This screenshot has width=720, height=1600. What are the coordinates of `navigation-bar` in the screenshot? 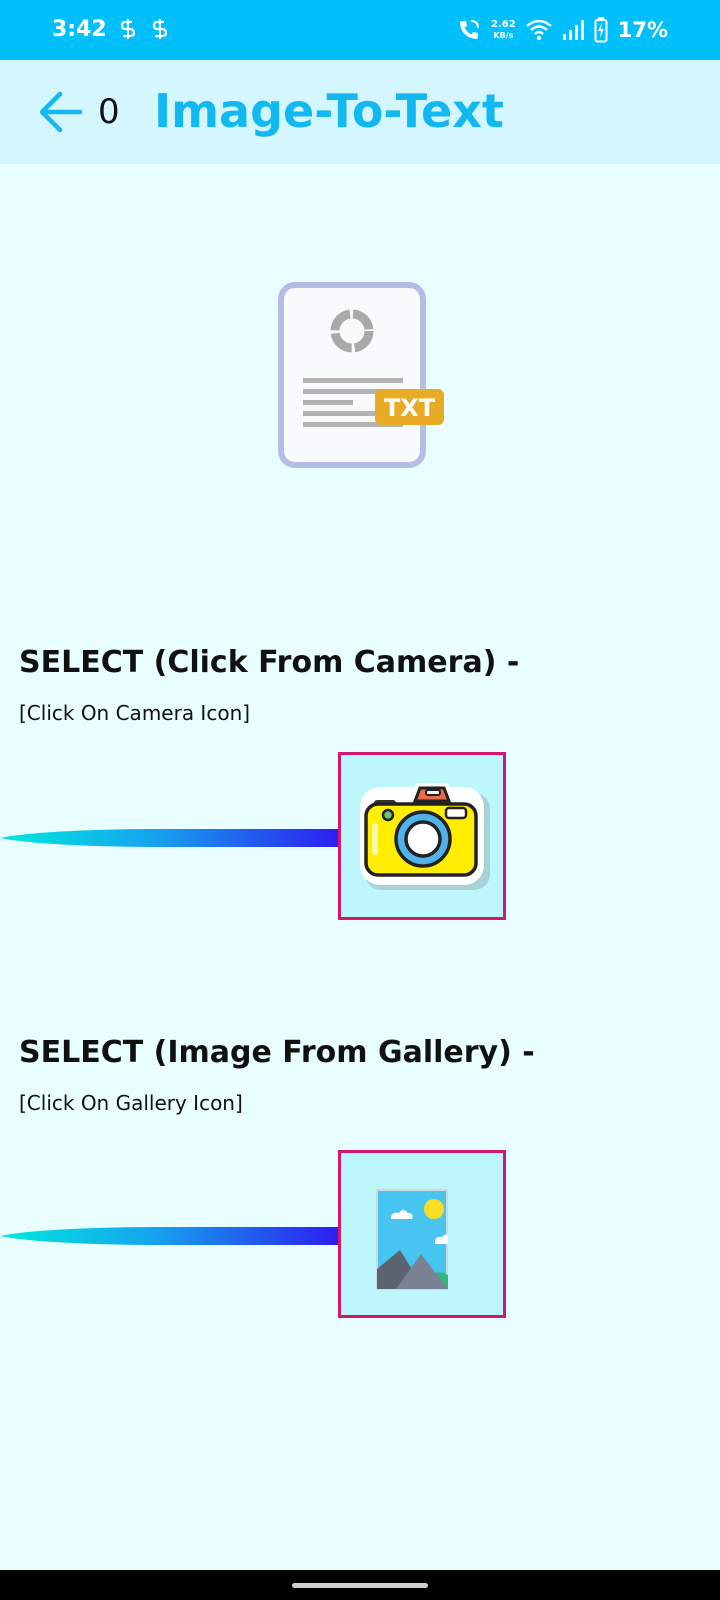 It's located at (360, 1585).